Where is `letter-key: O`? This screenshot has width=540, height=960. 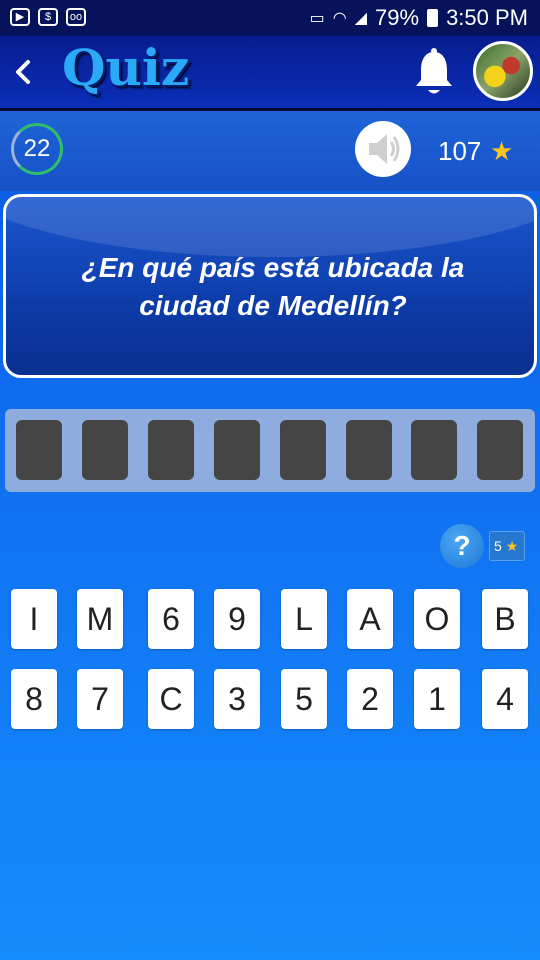 letter-key: O is located at coordinates (437, 619).